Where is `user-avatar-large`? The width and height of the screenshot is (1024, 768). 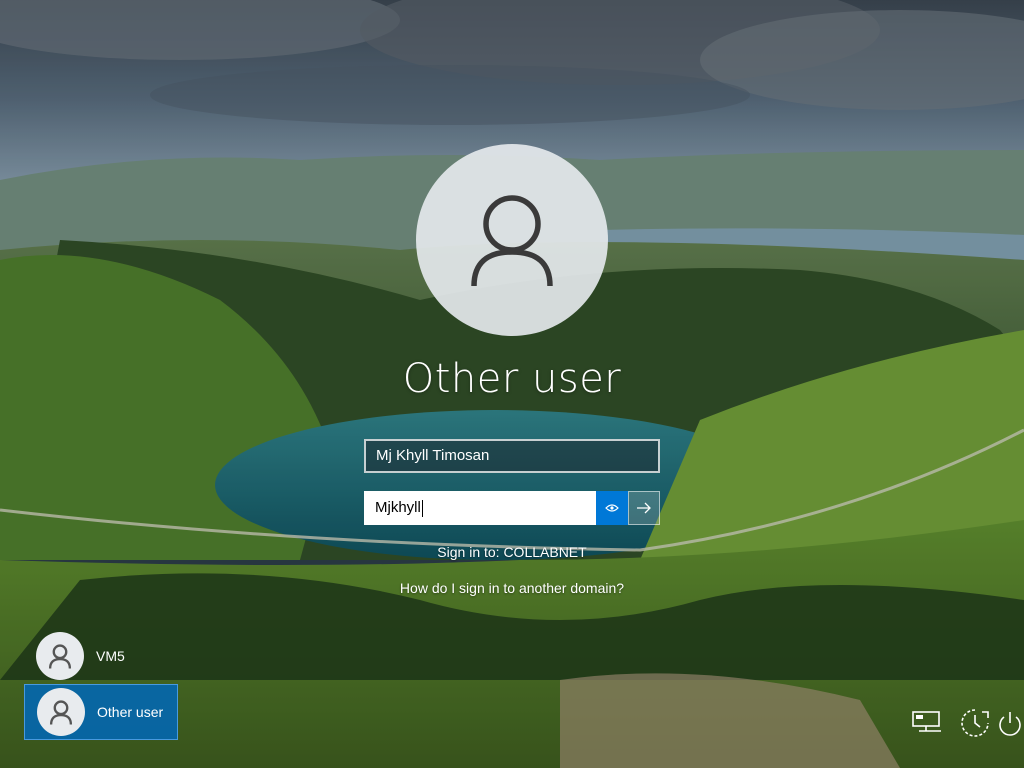 user-avatar-large is located at coordinates (512, 240).